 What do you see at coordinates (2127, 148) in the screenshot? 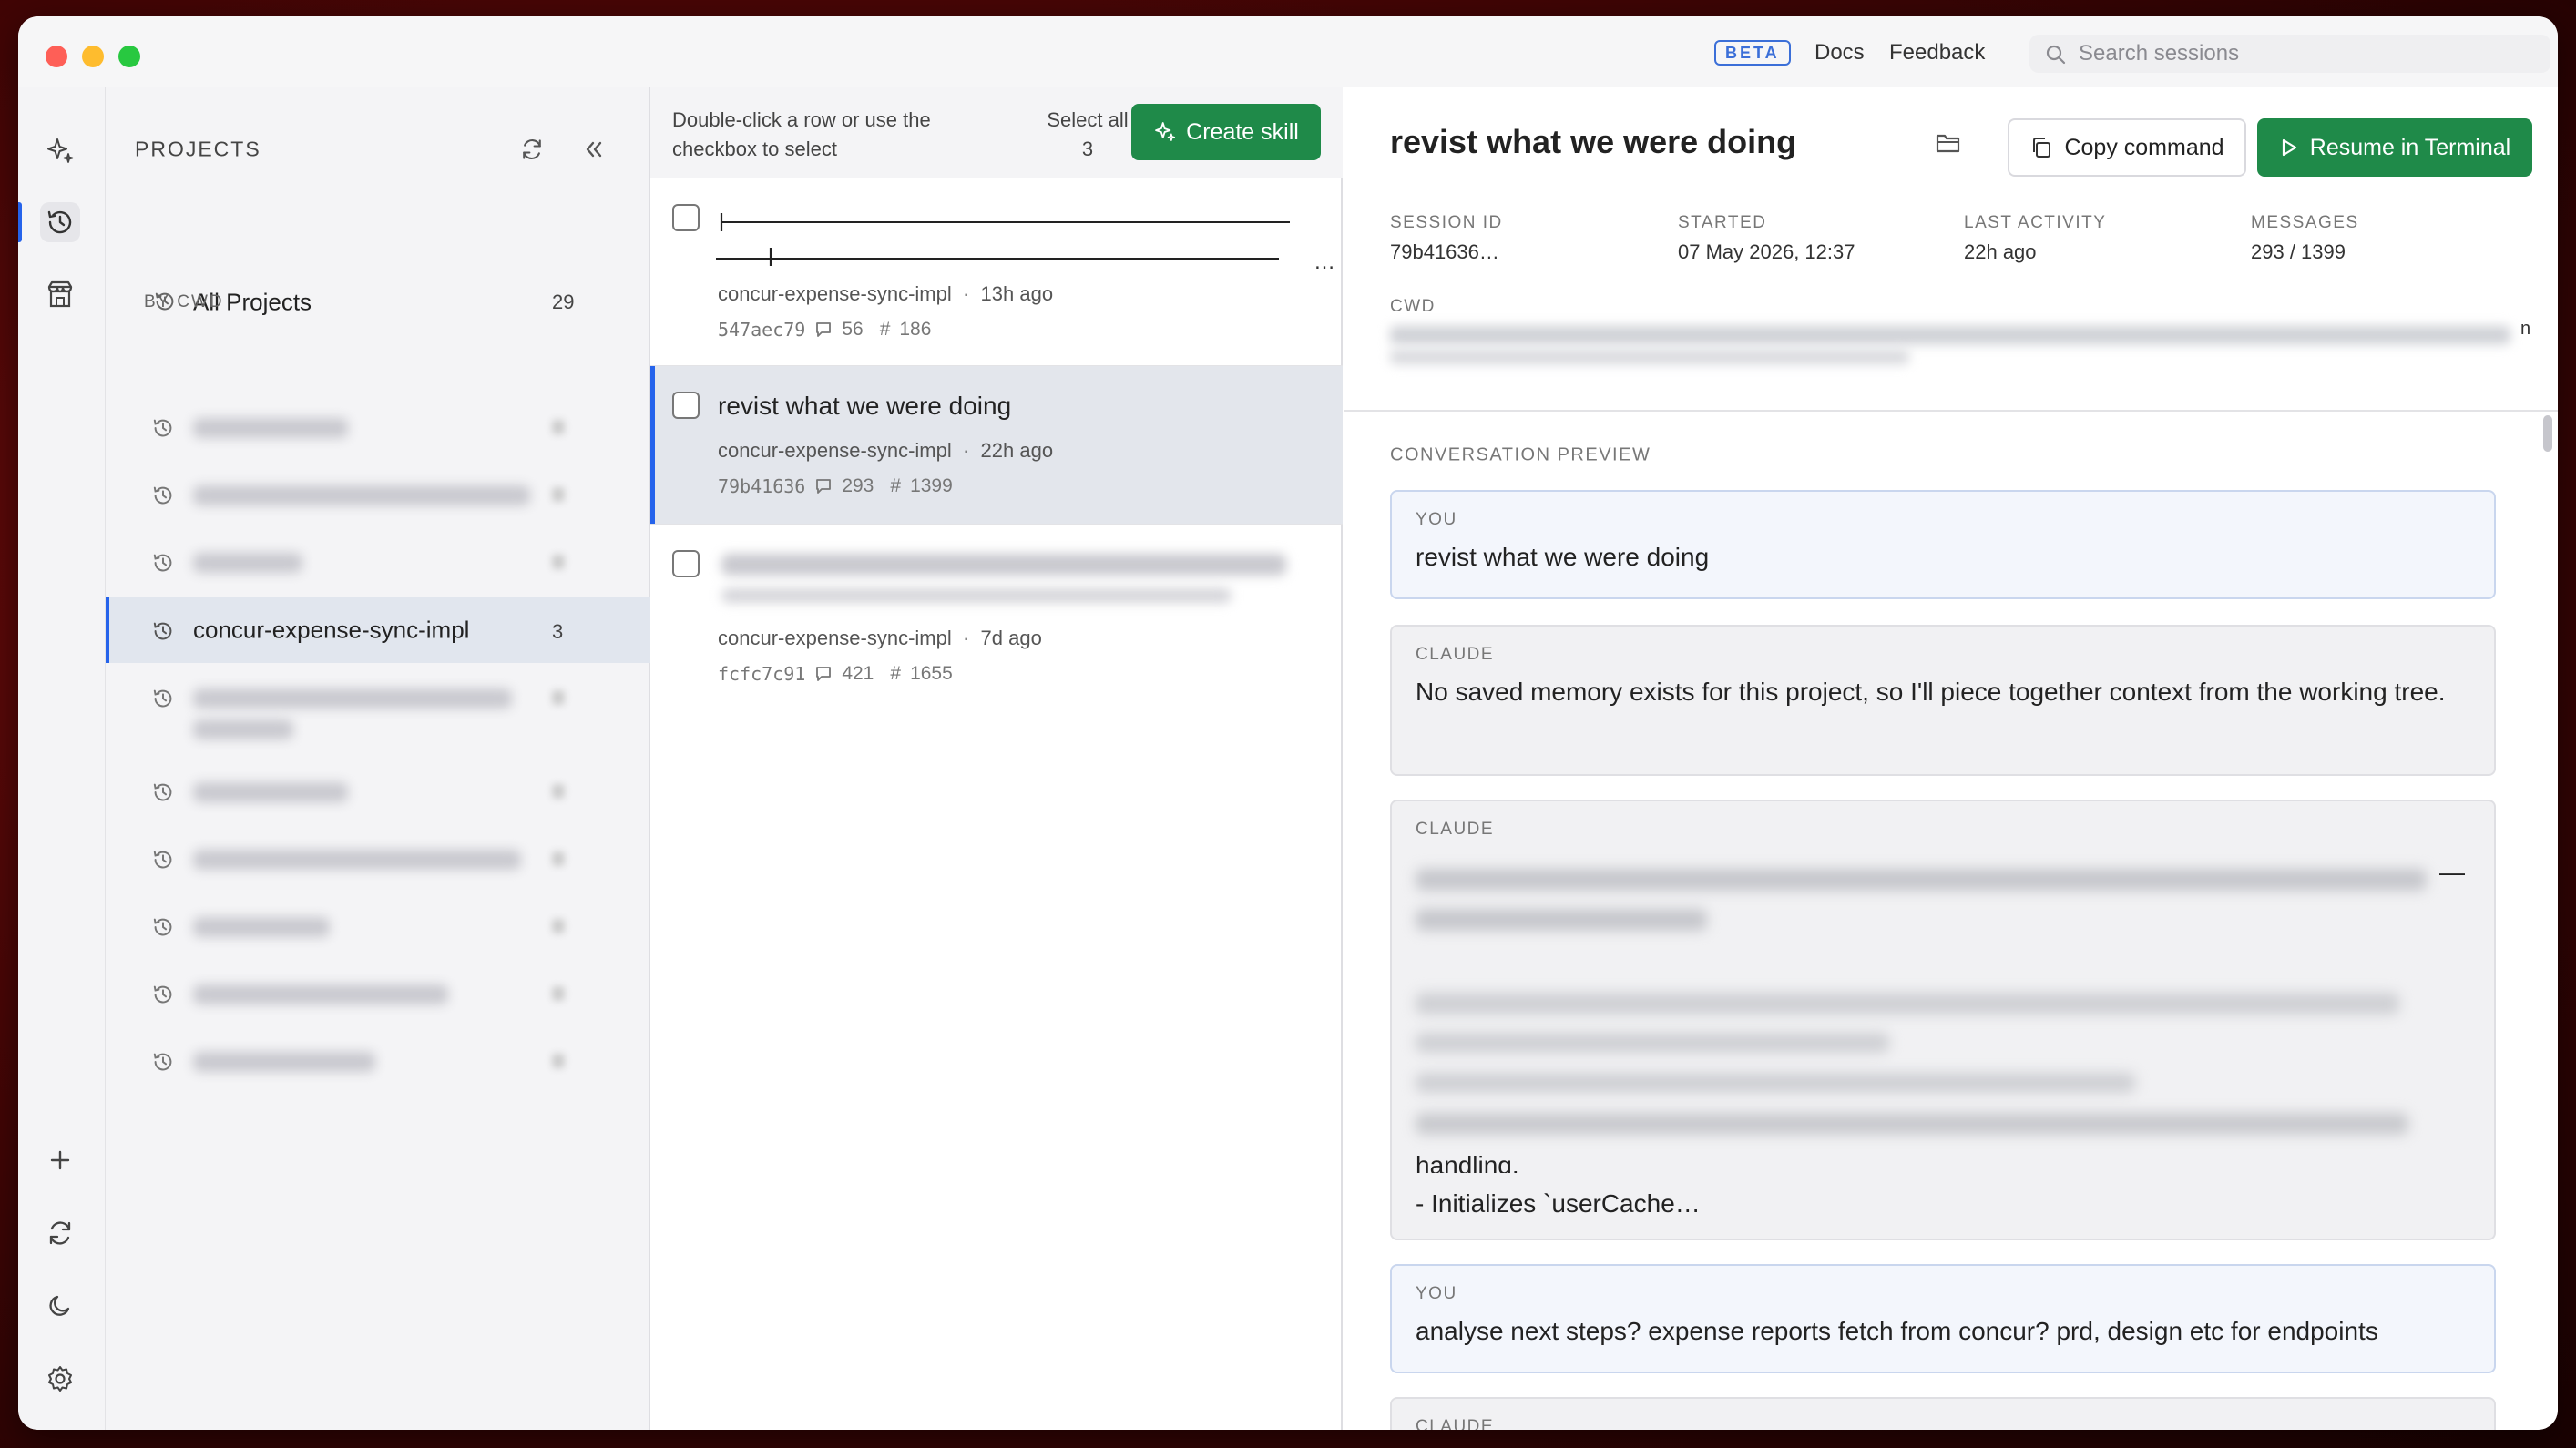
I see `copy-command-button: Copy command` at bounding box center [2127, 148].